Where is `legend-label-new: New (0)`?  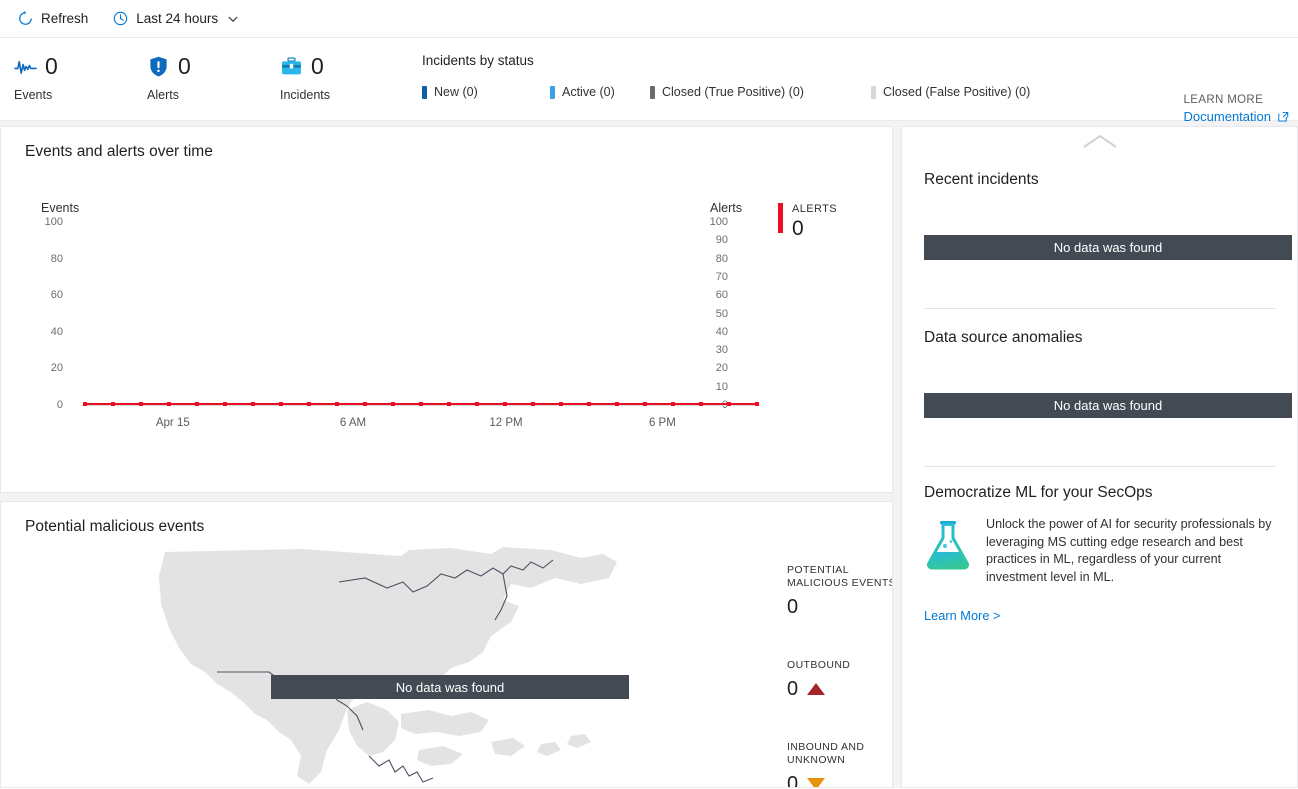 legend-label-new: New (0) is located at coordinates (456, 92).